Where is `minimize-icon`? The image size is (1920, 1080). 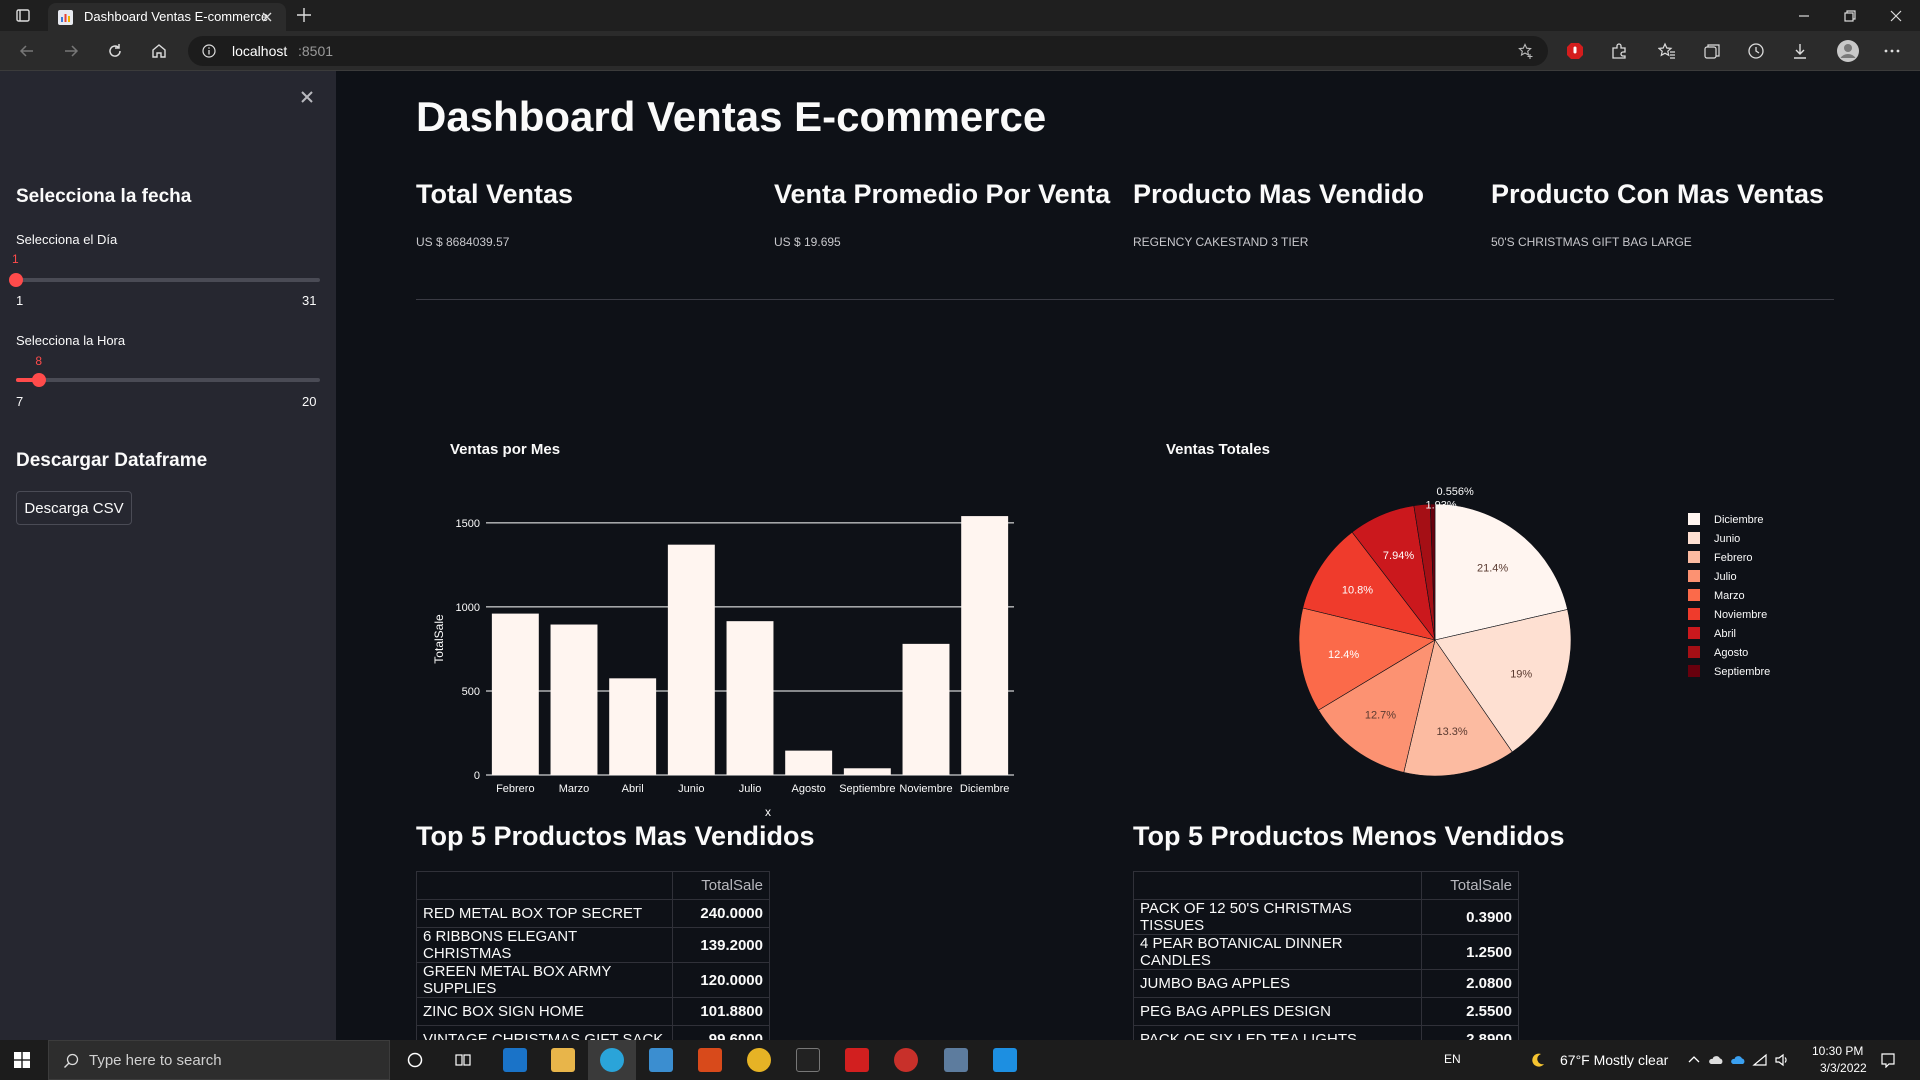 minimize-icon is located at coordinates (1804, 16).